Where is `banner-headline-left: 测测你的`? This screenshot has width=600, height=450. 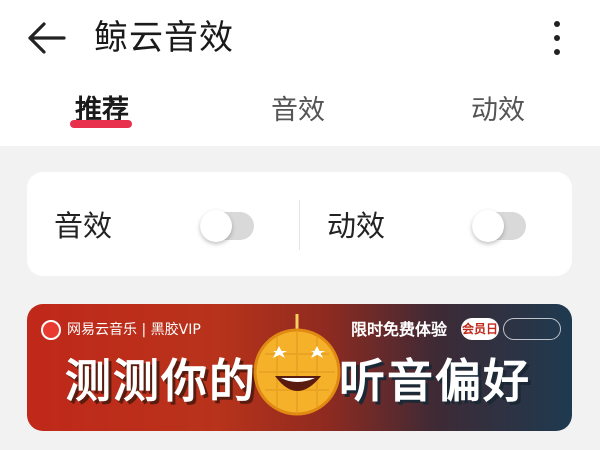
banner-headline-left: 测测你的 is located at coordinates (161, 381).